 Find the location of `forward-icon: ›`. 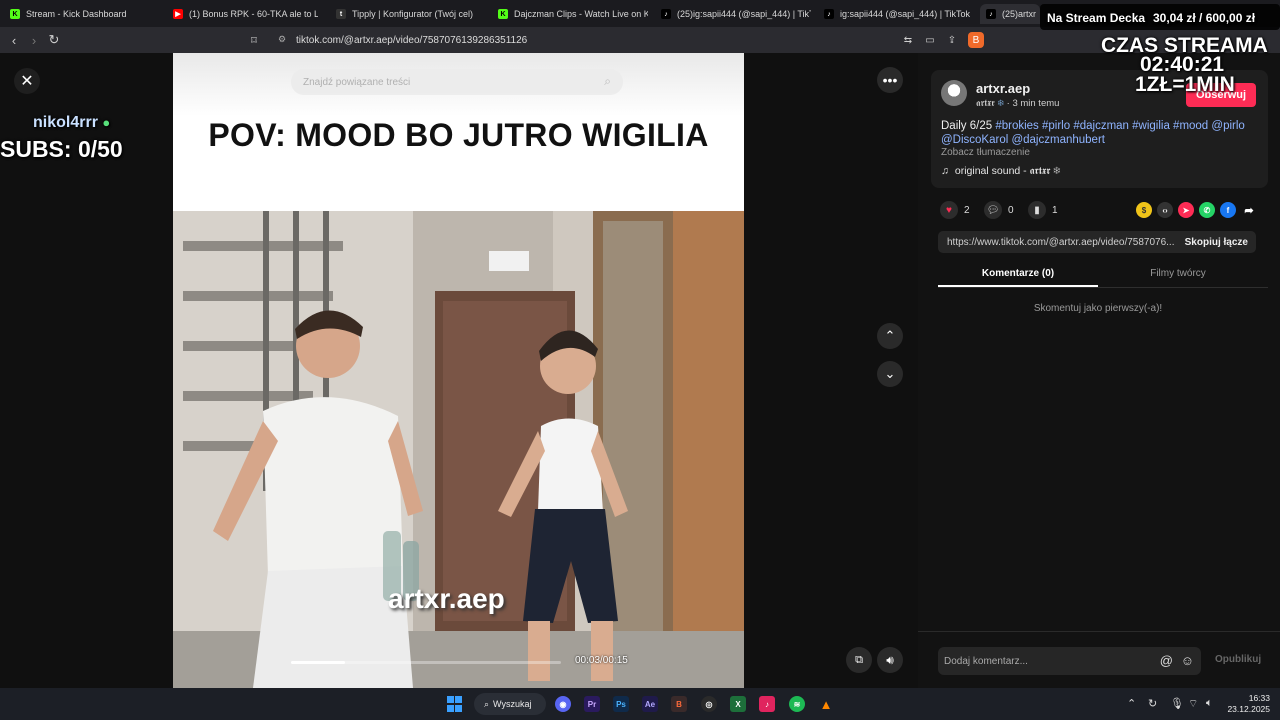

forward-icon: › is located at coordinates (34, 40).